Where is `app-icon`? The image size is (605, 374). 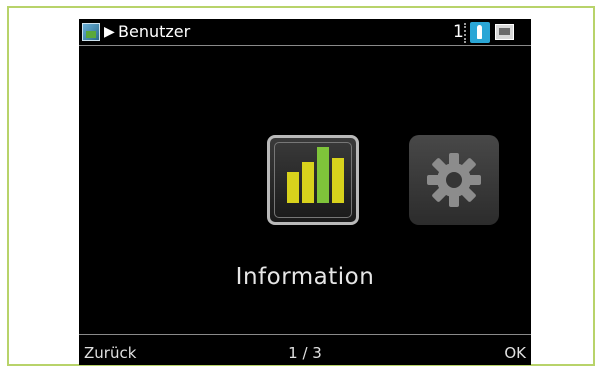
app-icon is located at coordinates (91, 32).